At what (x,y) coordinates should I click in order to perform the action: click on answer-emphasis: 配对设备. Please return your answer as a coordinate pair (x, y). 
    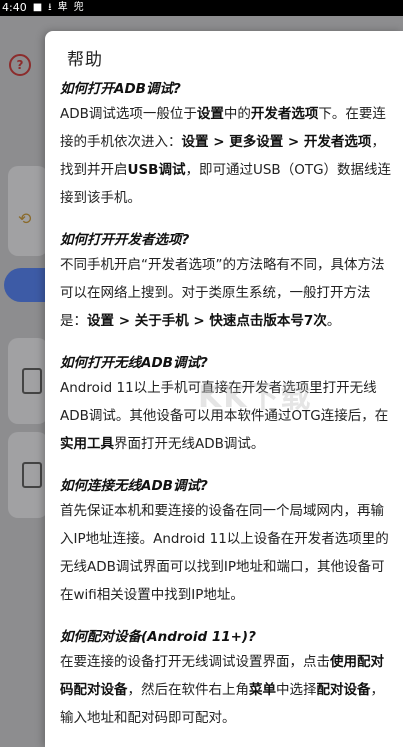
    Looking at the image, I should click on (343, 690).